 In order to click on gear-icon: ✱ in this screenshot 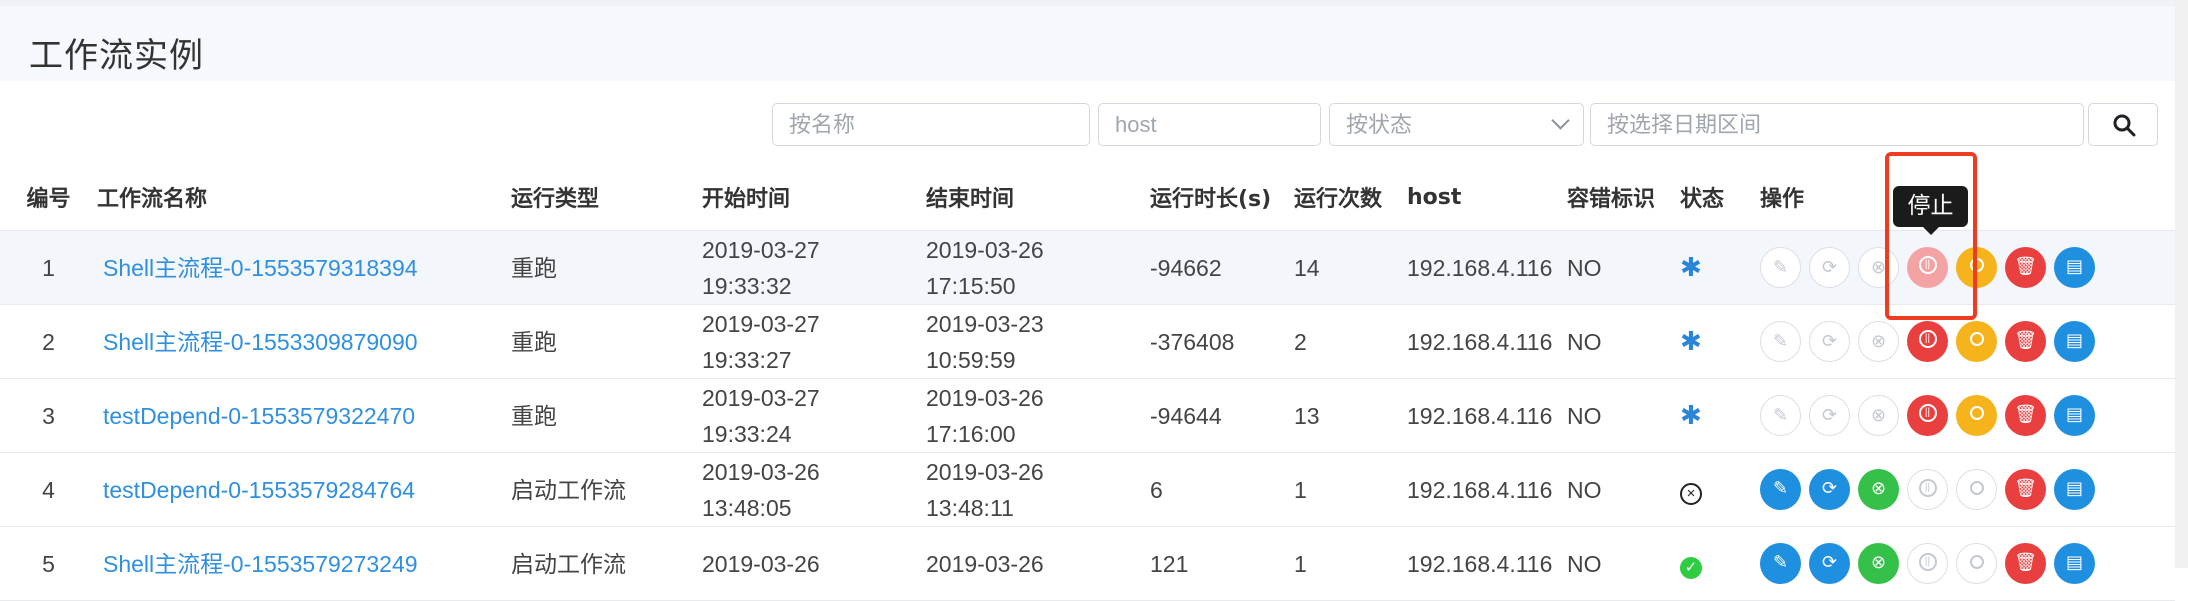, I will do `click(1691, 267)`.